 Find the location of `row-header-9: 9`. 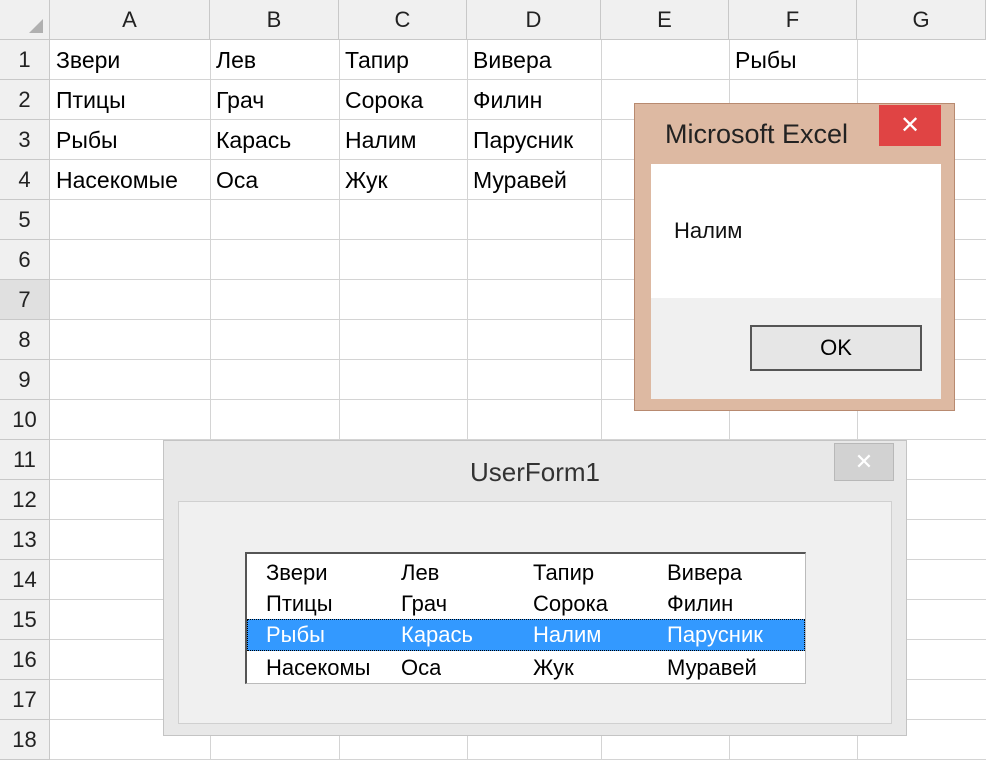

row-header-9: 9 is located at coordinates (25, 380).